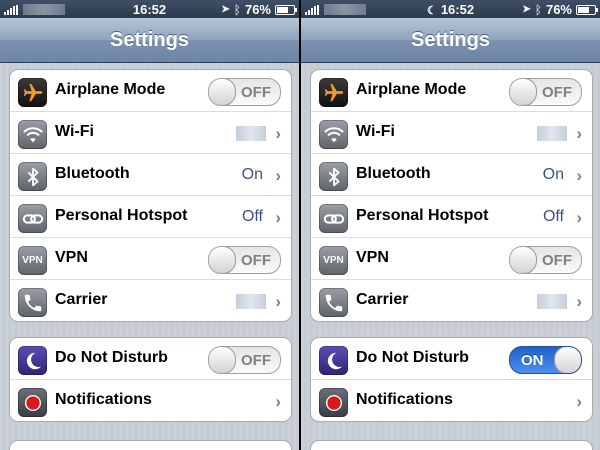 Image resolution: width=600 pixels, height=450 pixels. Describe the element at coordinates (545, 360) in the screenshot. I see `do-not-disturb-toggle: ON` at that location.